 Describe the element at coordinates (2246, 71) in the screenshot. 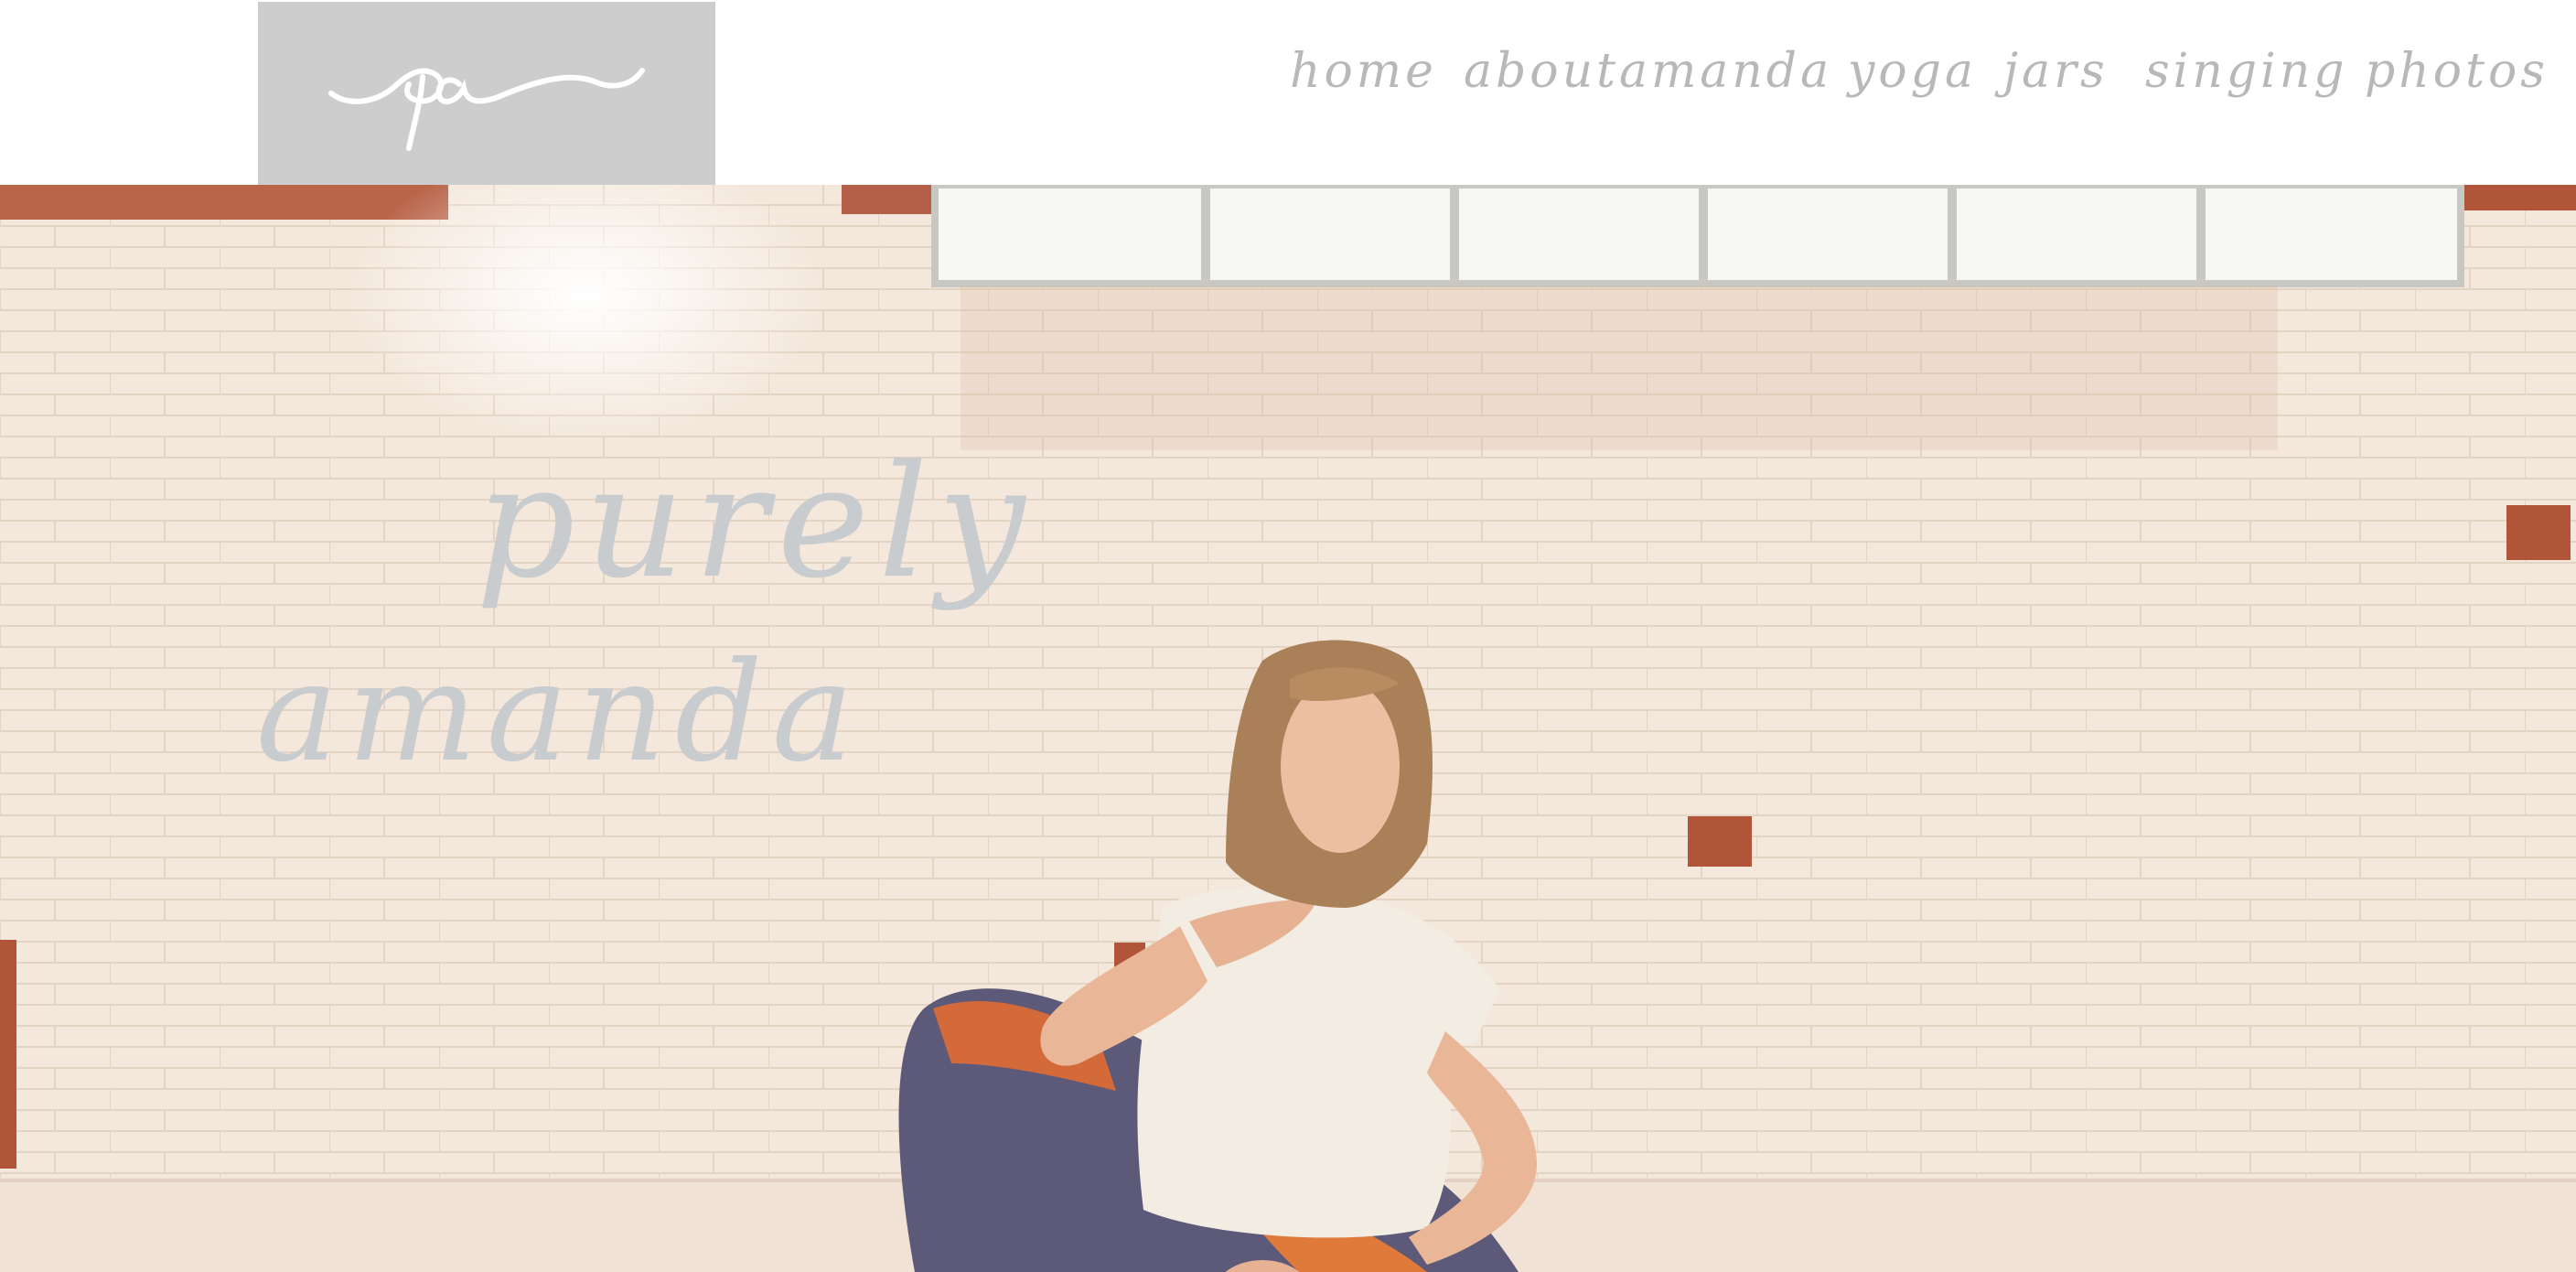

I see `nav-singing: singing` at that location.